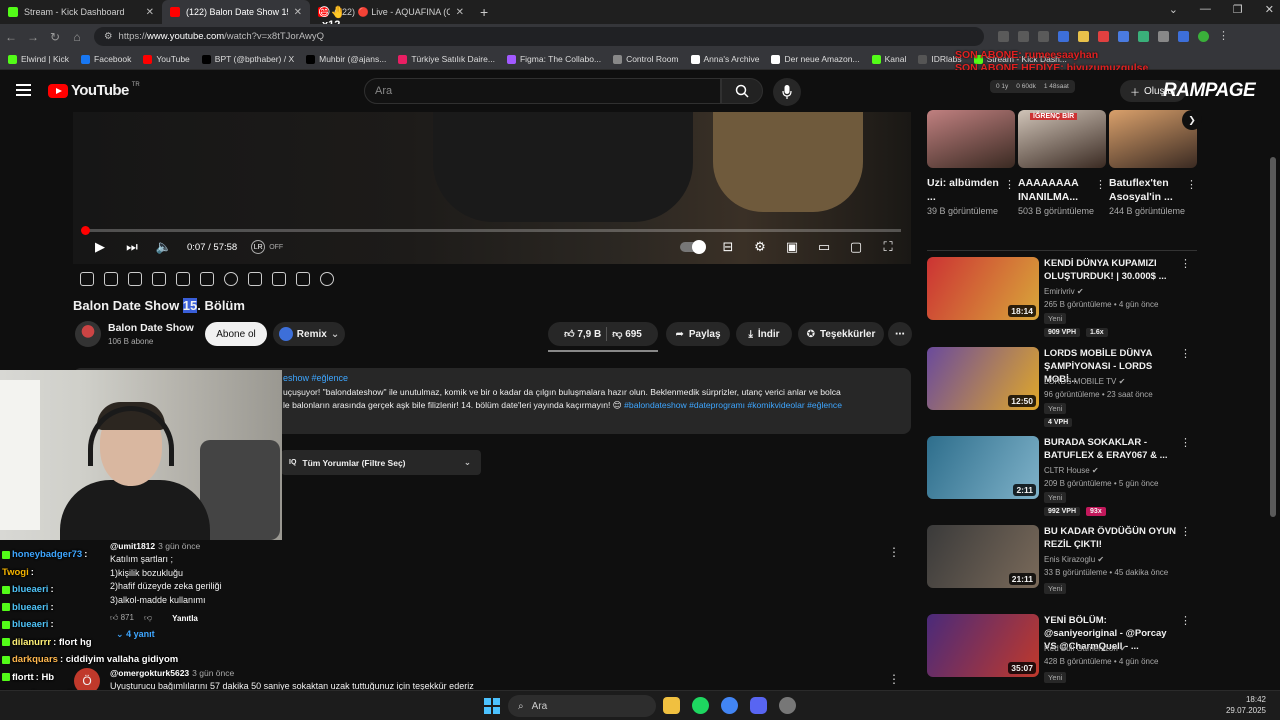  What do you see at coordinates (303, 279) in the screenshot?
I see `keyboard-icon` at bounding box center [303, 279].